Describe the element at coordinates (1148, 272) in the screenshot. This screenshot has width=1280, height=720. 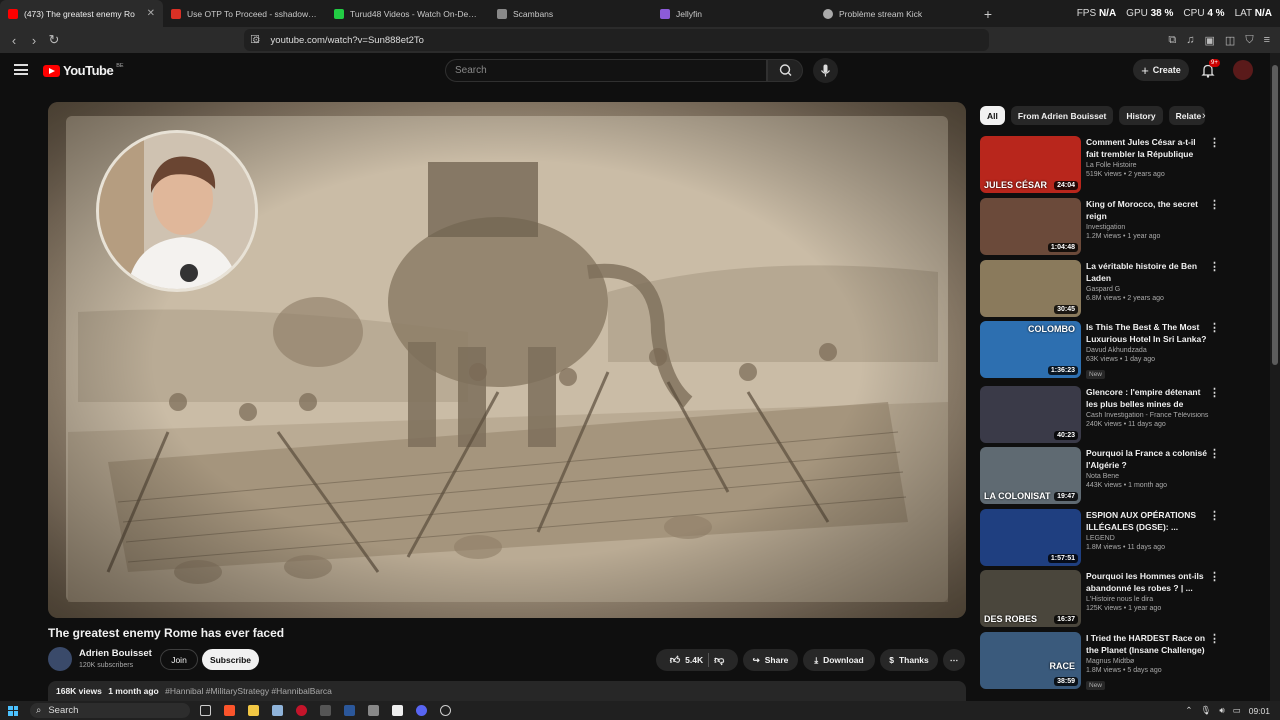
I see `rec-title: La véritable histoire de Ben Laden` at that location.